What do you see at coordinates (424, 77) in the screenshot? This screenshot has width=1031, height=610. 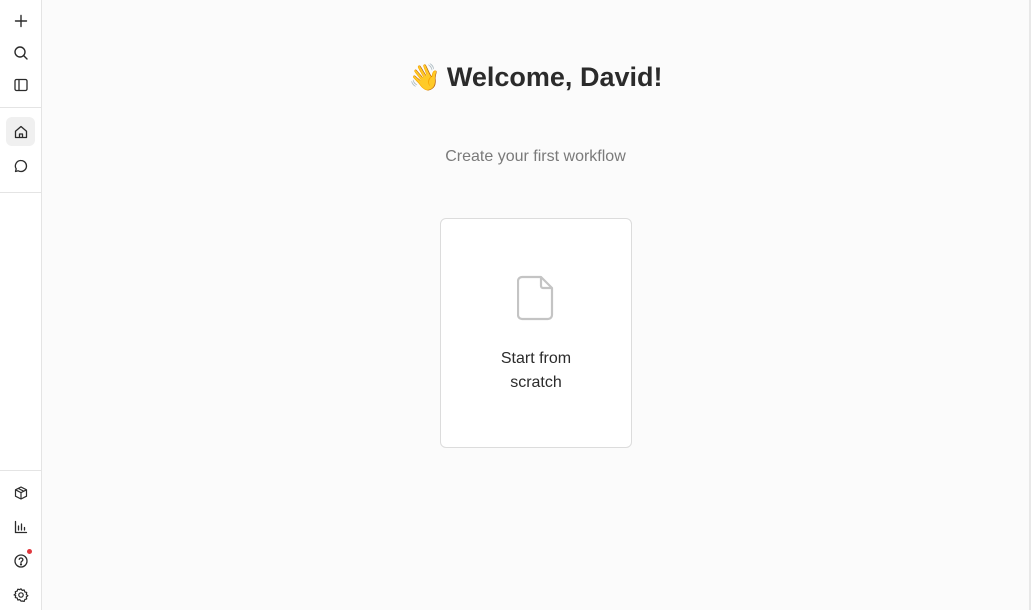 I see `wave-emoji: 👋` at bounding box center [424, 77].